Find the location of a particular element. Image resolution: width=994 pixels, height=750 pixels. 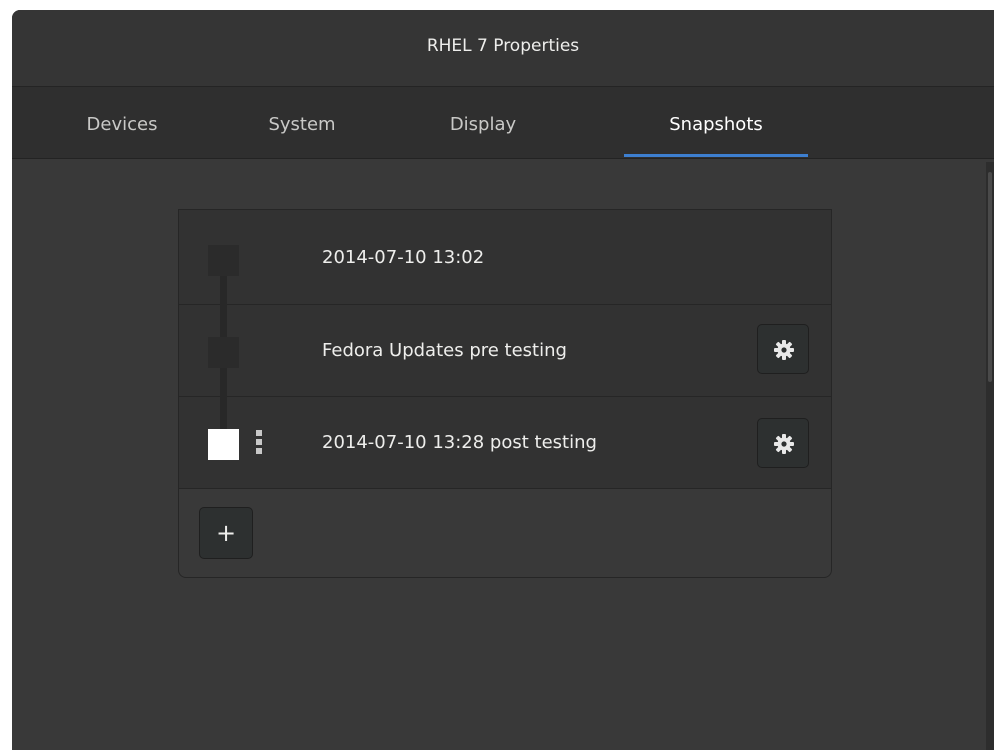

snapshot-row: Fedora Updates pre testing is located at coordinates (505, 351).